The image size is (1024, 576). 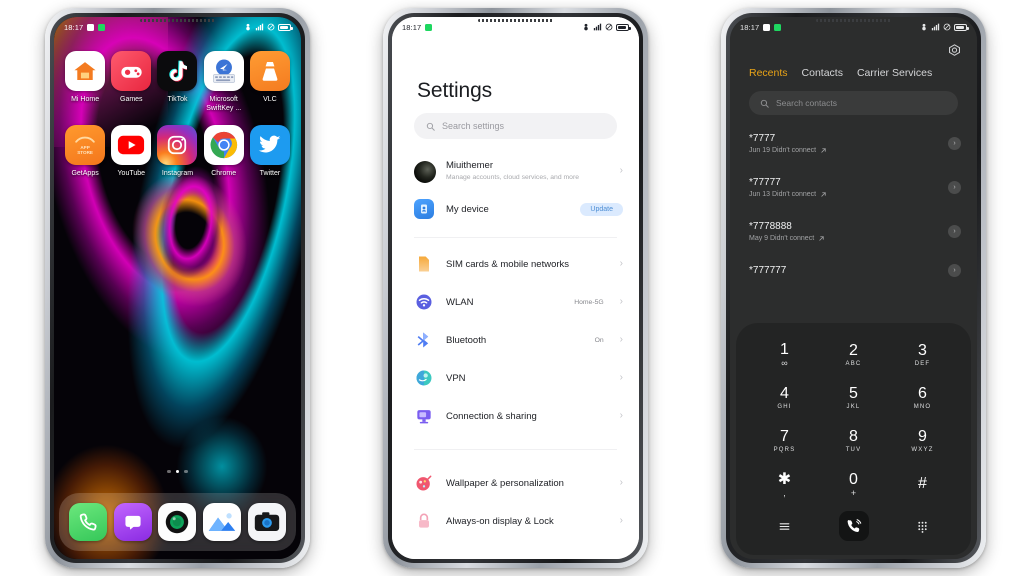 What do you see at coordinates (894, 73) in the screenshot?
I see `tab-carrier-services: Carrier Services` at bounding box center [894, 73].